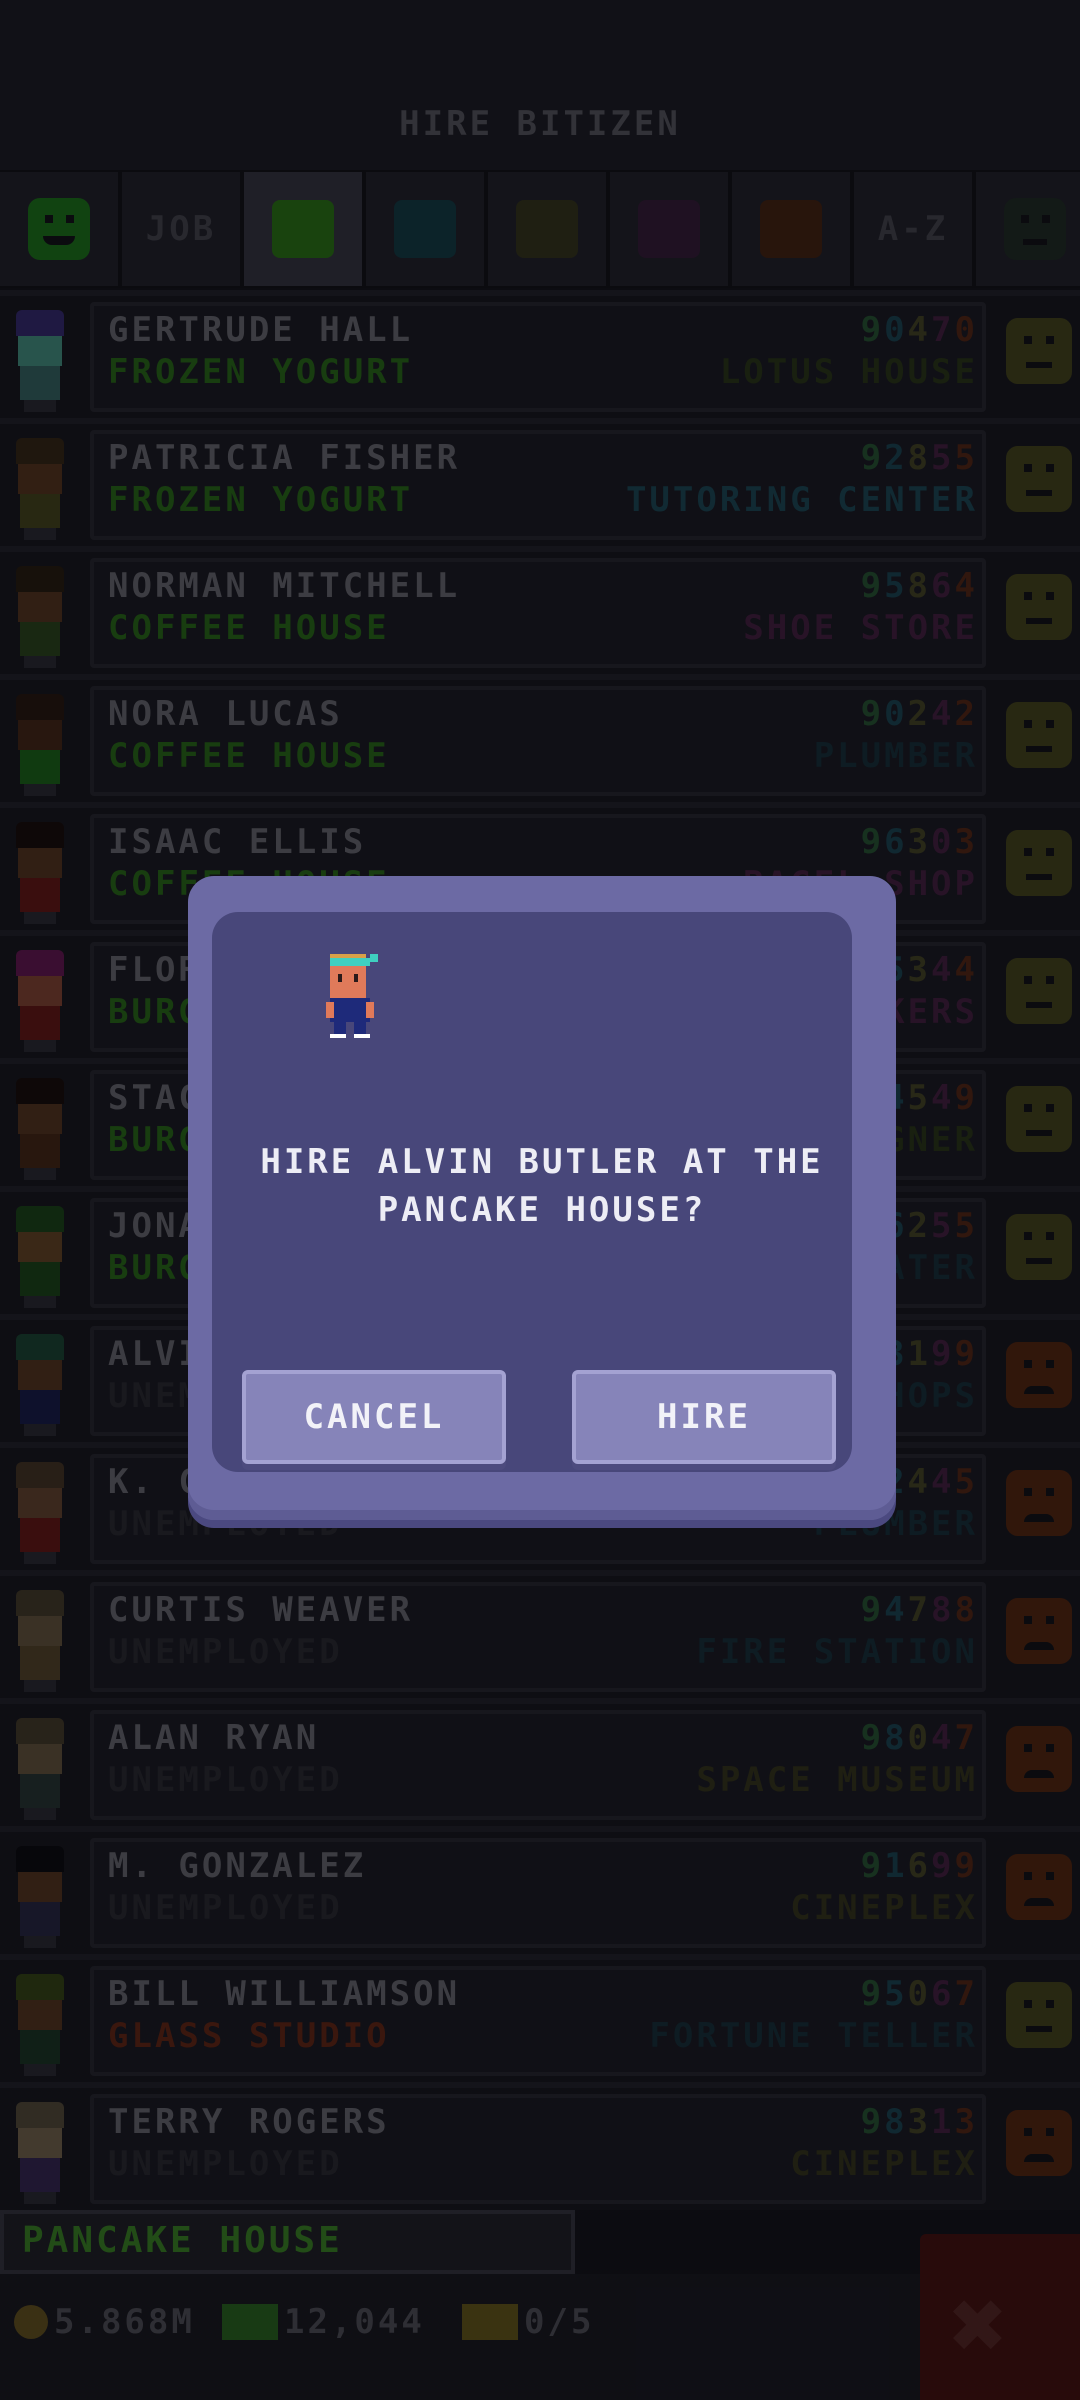 This screenshot has height=2400, width=1080. I want to click on cancel-button: CANCEL, so click(374, 1417).